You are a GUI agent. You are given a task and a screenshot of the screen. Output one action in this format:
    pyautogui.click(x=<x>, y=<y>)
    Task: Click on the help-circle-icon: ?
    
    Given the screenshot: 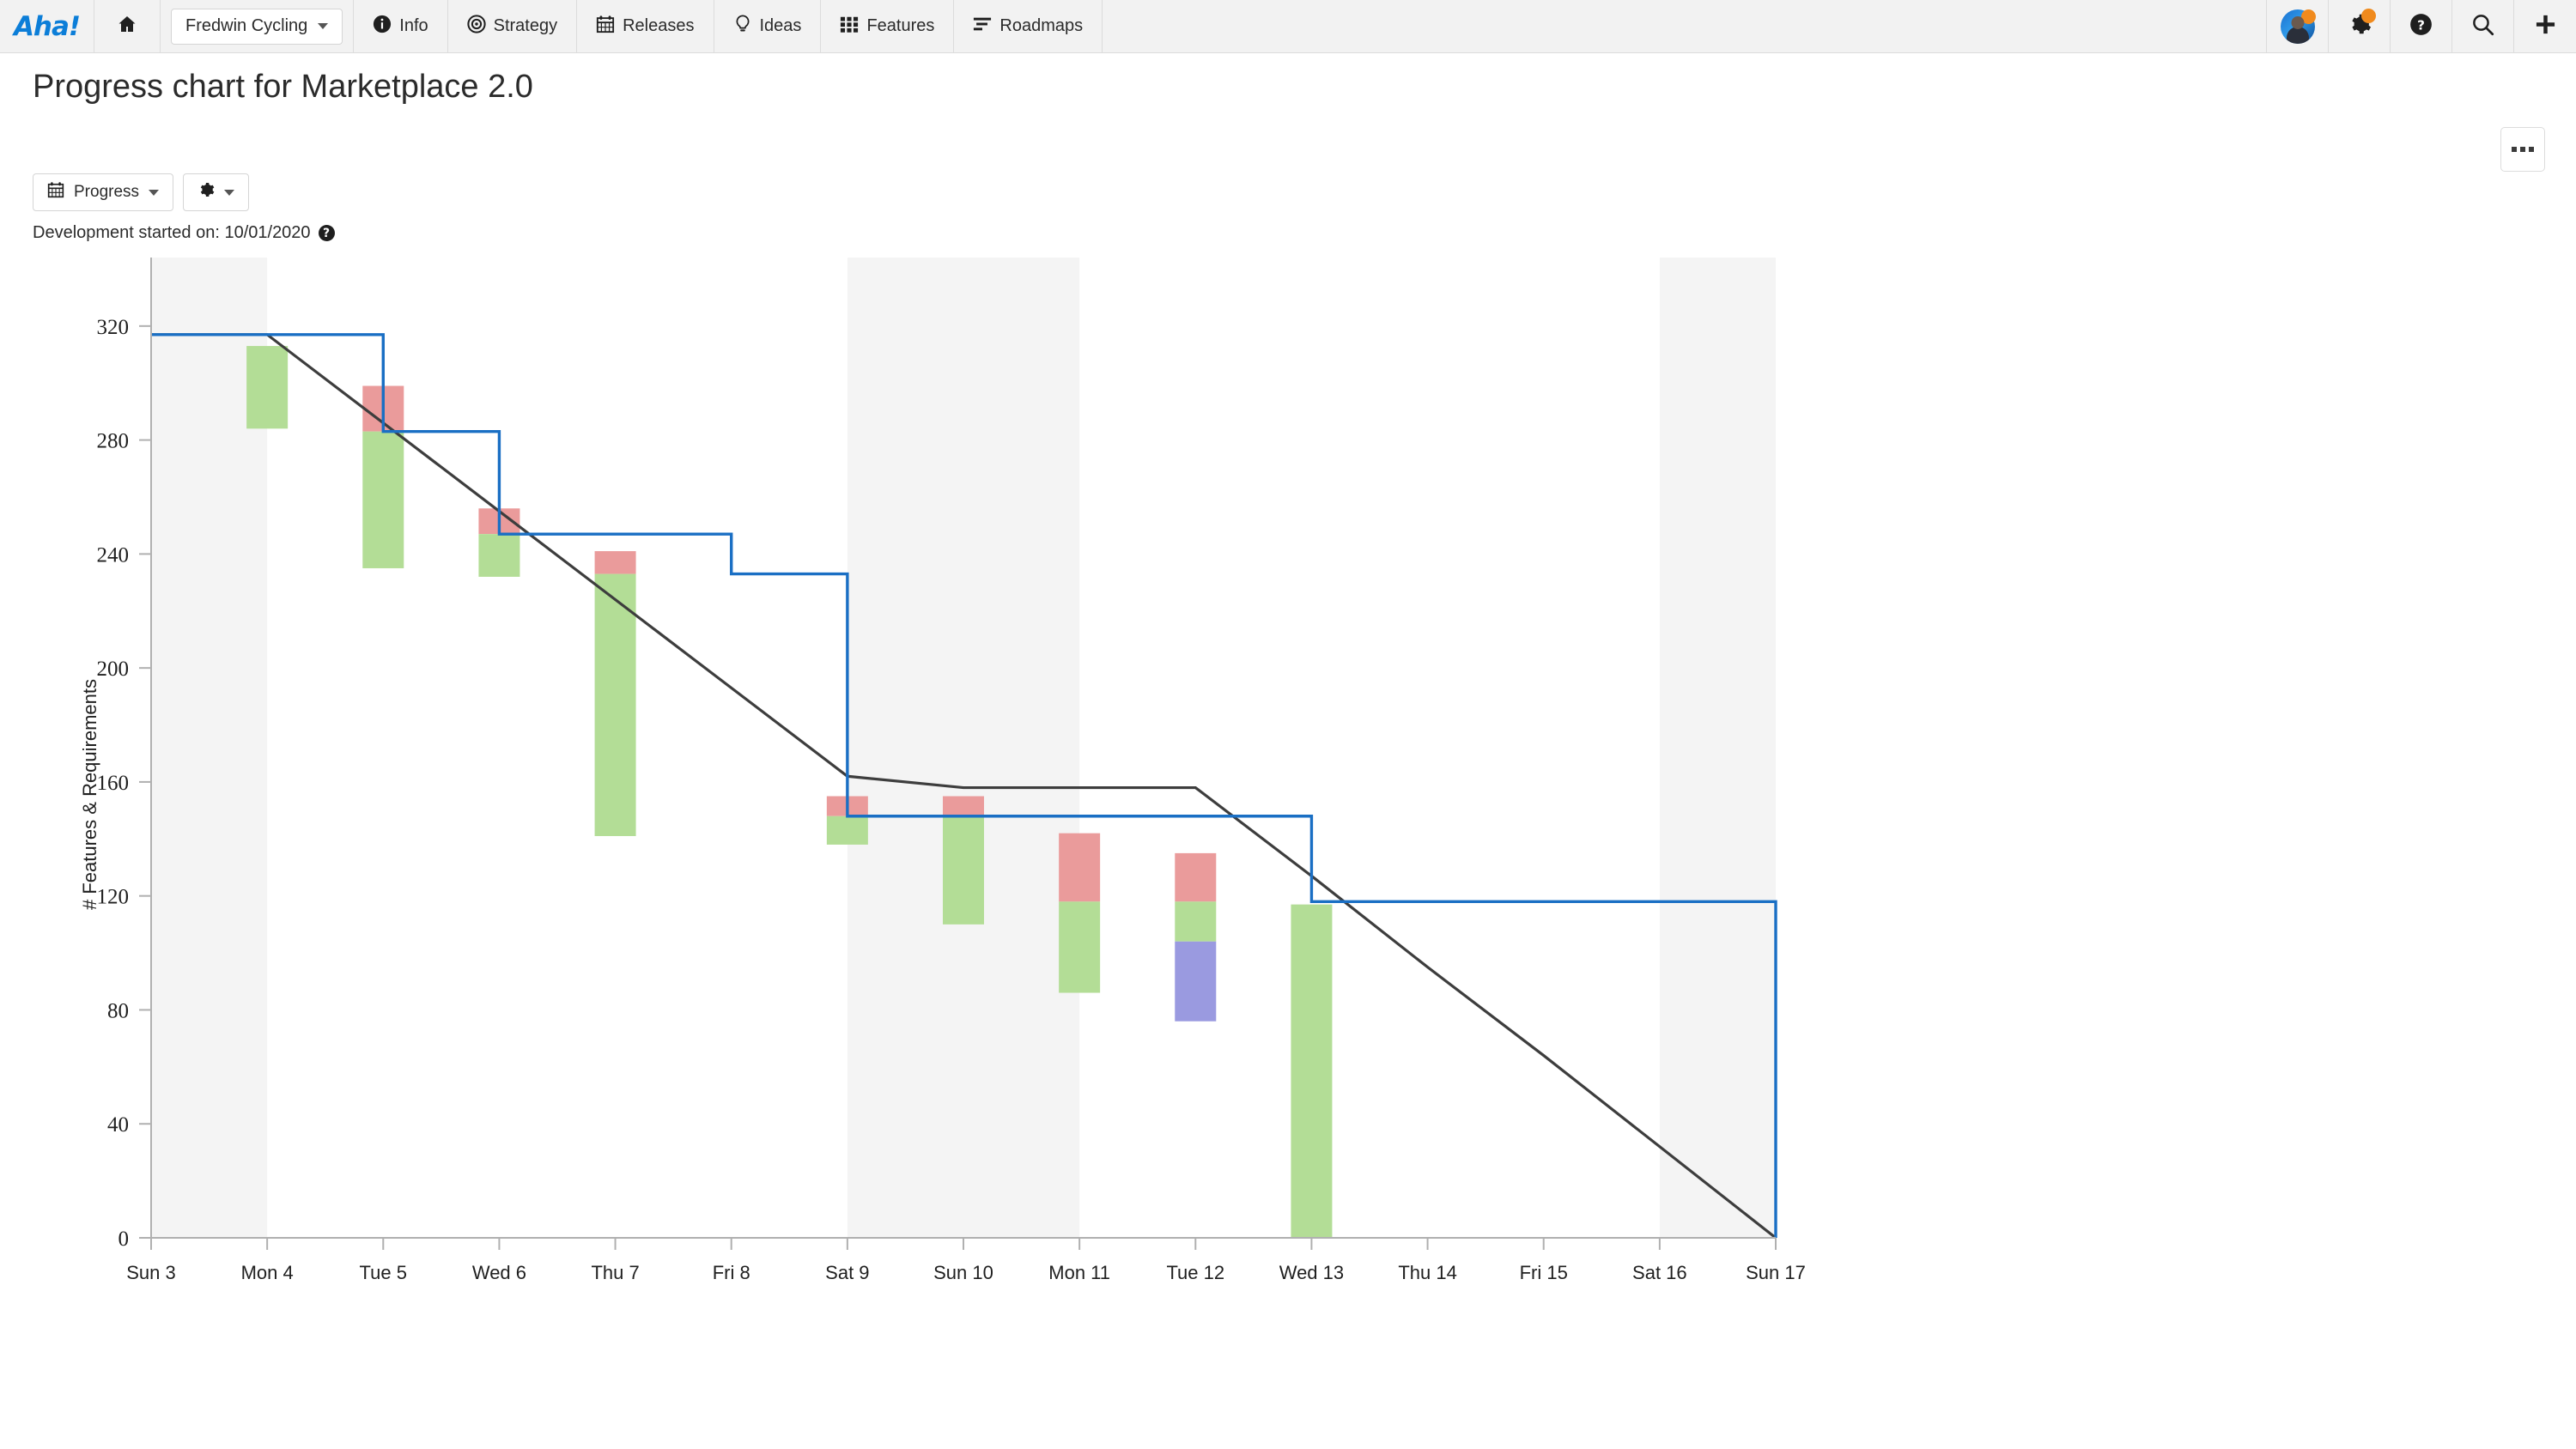 What is the action you would take?
    pyautogui.click(x=326, y=233)
    